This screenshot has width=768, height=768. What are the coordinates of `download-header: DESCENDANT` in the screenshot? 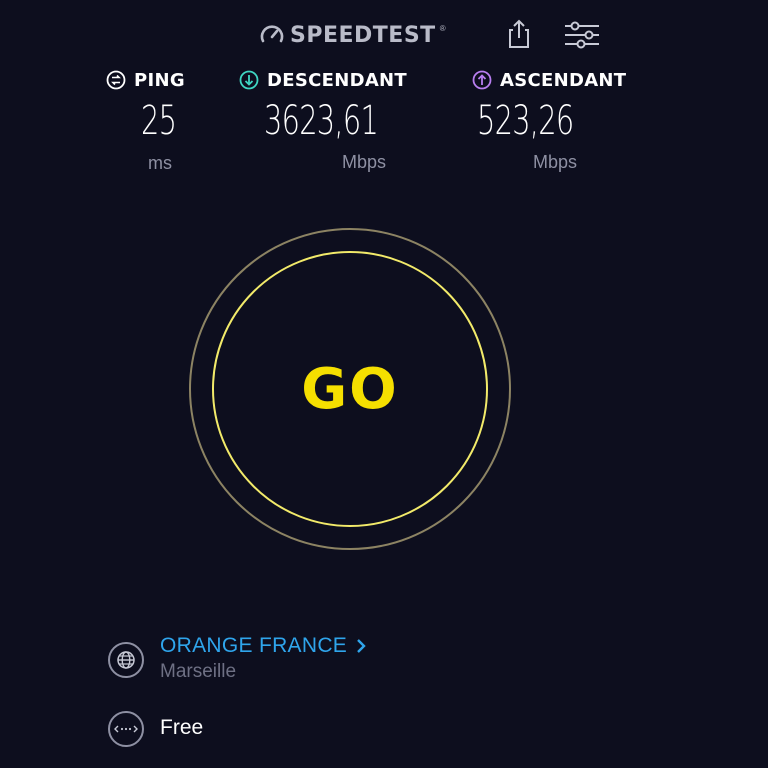 It's located at (323, 80).